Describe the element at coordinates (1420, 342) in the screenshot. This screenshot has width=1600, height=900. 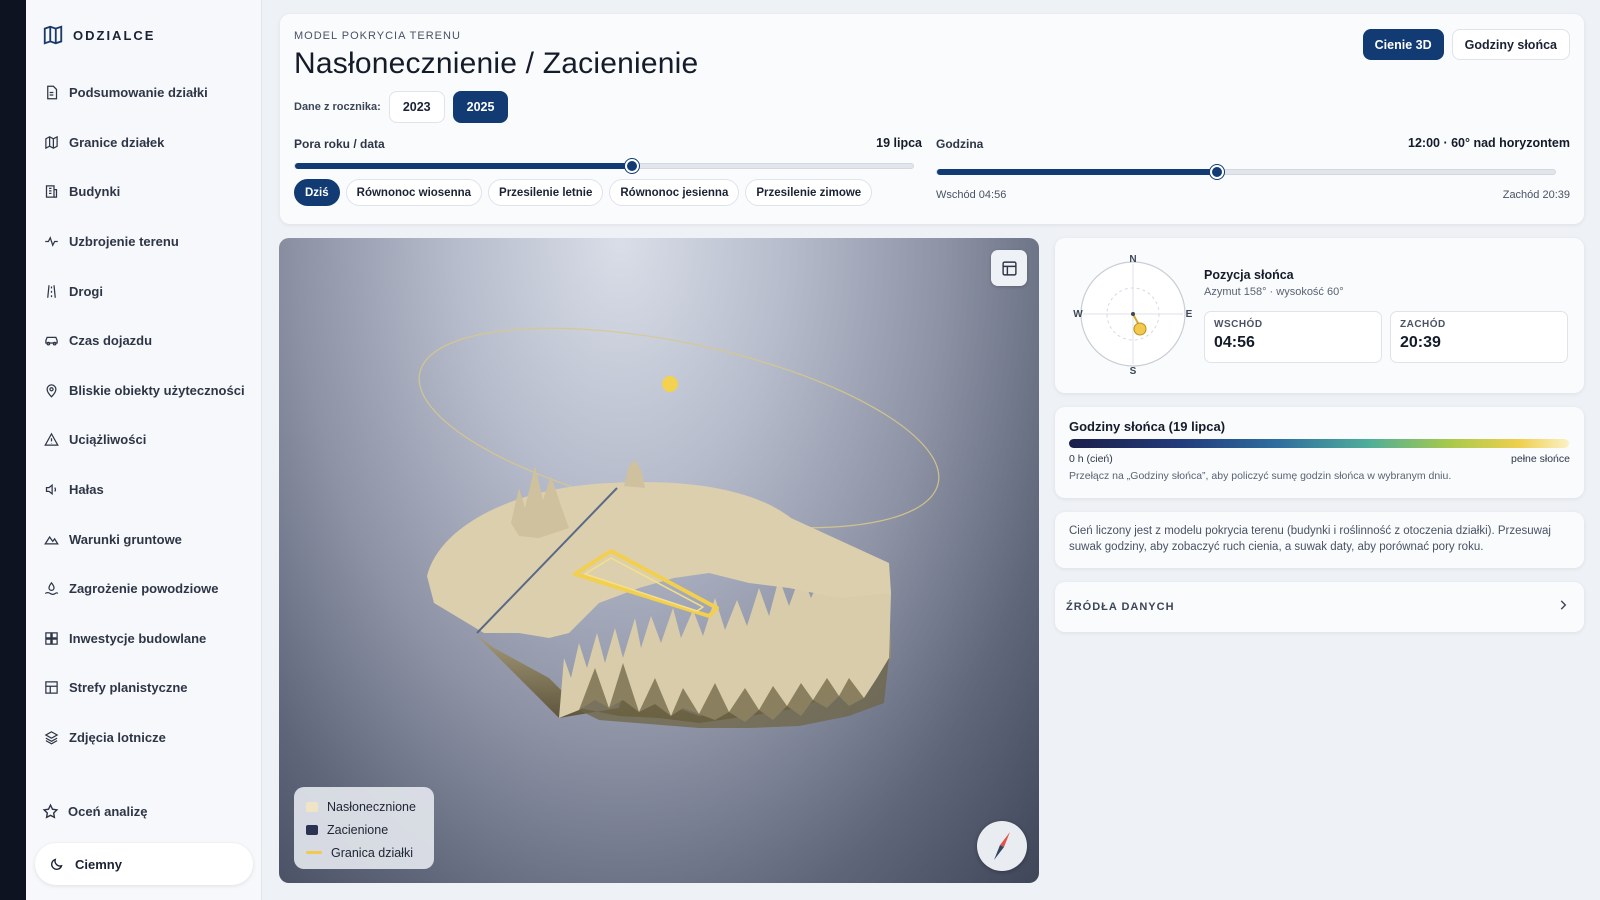
I see `sunset-value: 20:39` at that location.